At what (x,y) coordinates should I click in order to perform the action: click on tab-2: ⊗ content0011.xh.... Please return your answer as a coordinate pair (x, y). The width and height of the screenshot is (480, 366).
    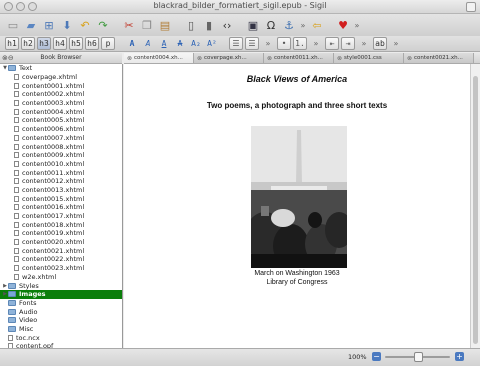
    Looking at the image, I should click on (299, 58).